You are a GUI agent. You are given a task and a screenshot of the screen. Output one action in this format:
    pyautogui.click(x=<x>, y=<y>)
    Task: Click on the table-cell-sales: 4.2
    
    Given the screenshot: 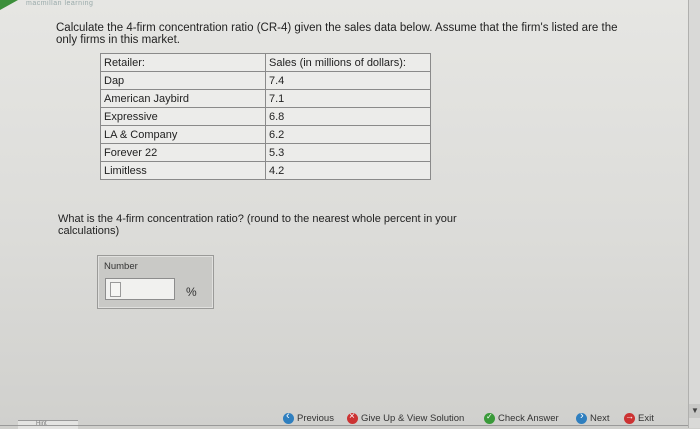 What is the action you would take?
    pyautogui.click(x=348, y=170)
    